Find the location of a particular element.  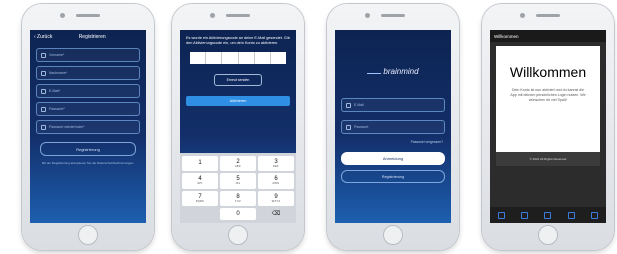

key-number: 0 is located at coordinates (238, 214).